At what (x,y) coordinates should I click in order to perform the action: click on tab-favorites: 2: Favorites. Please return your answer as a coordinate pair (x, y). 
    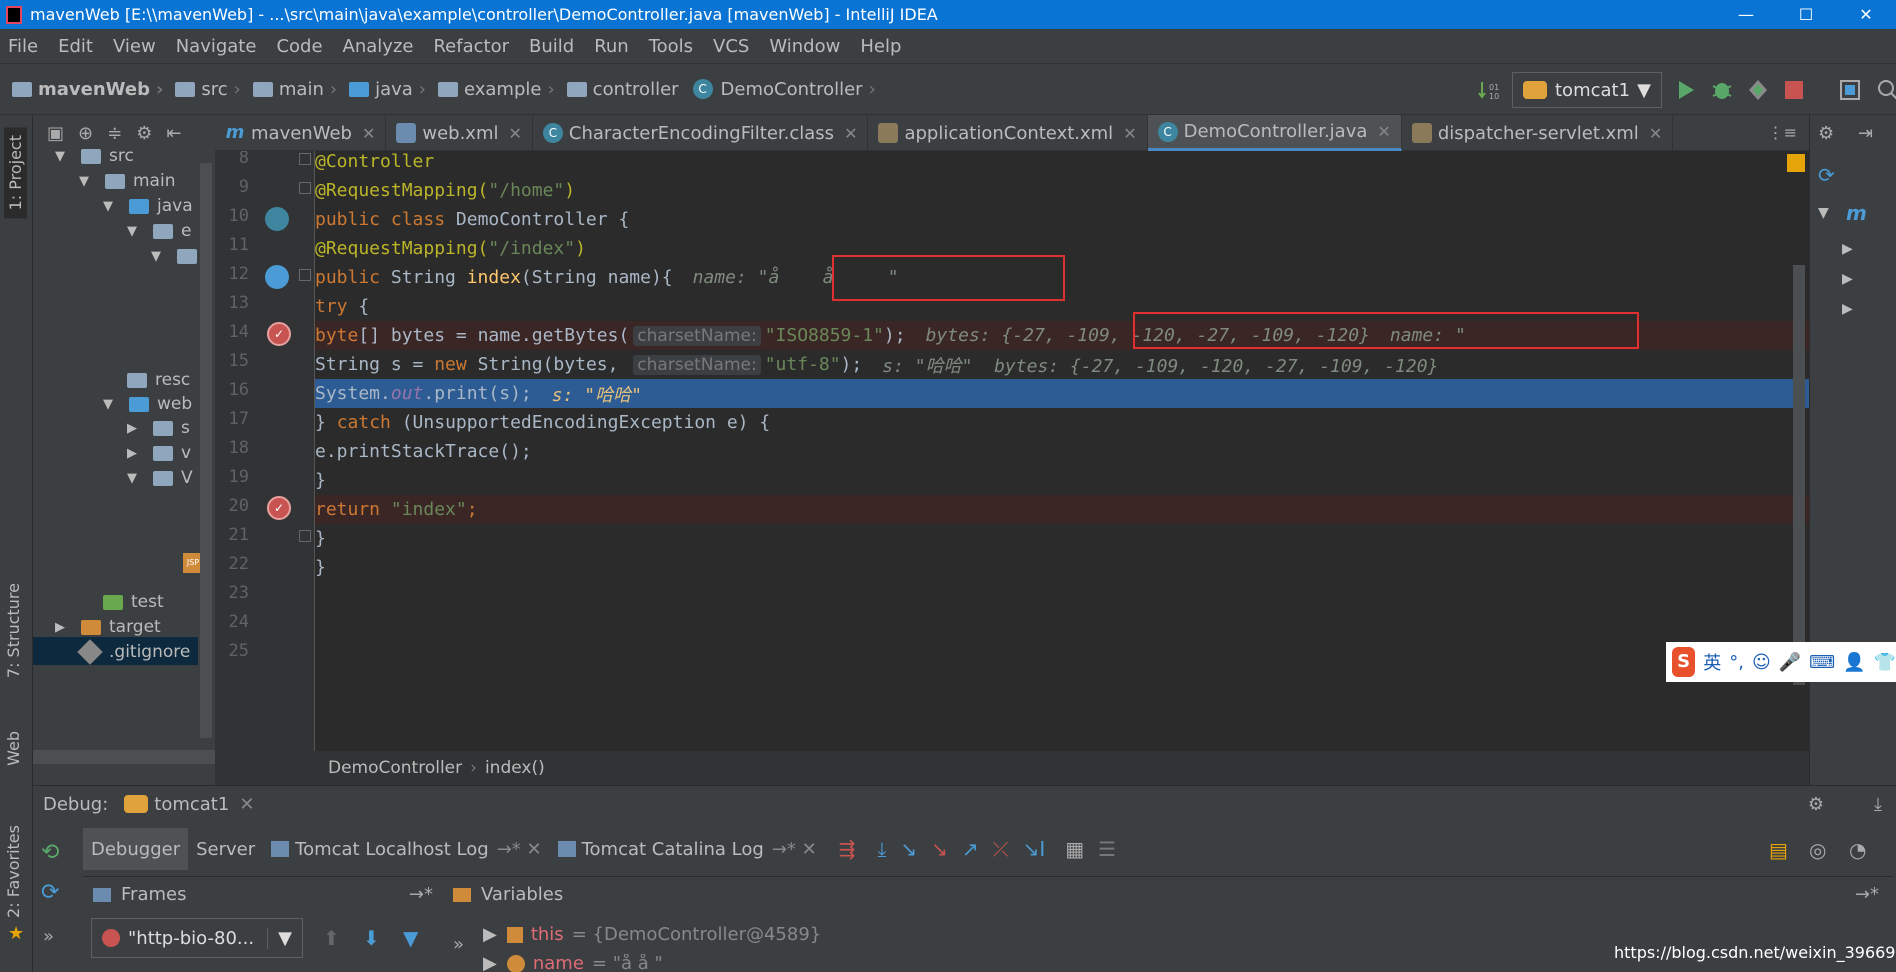
    Looking at the image, I should click on (13, 871).